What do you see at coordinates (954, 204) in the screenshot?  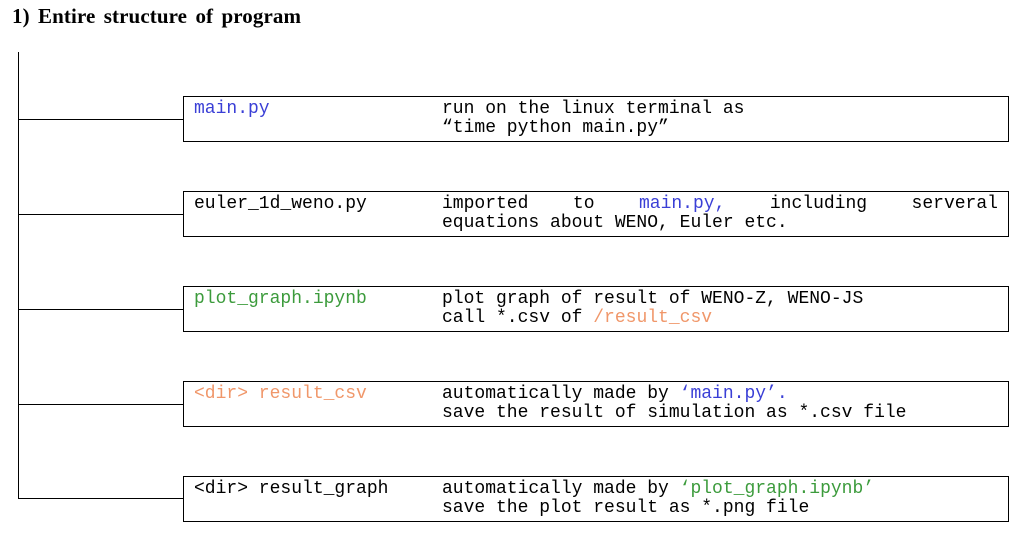 I see `description-word: serveral` at bounding box center [954, 204].